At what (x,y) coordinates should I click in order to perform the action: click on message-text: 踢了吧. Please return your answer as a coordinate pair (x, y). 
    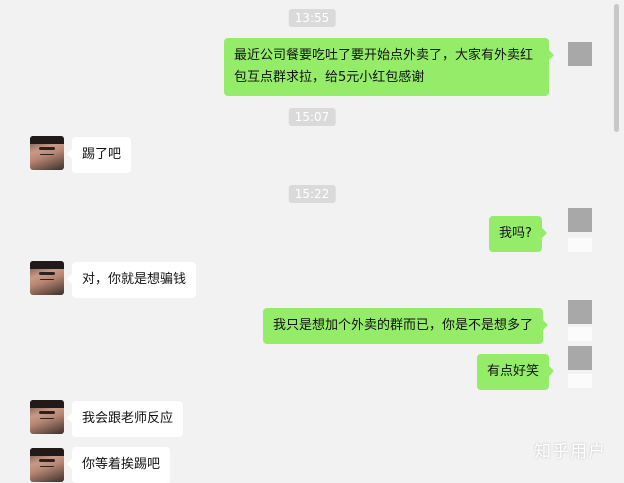
    Looking at the image, I should click on (102, 154).